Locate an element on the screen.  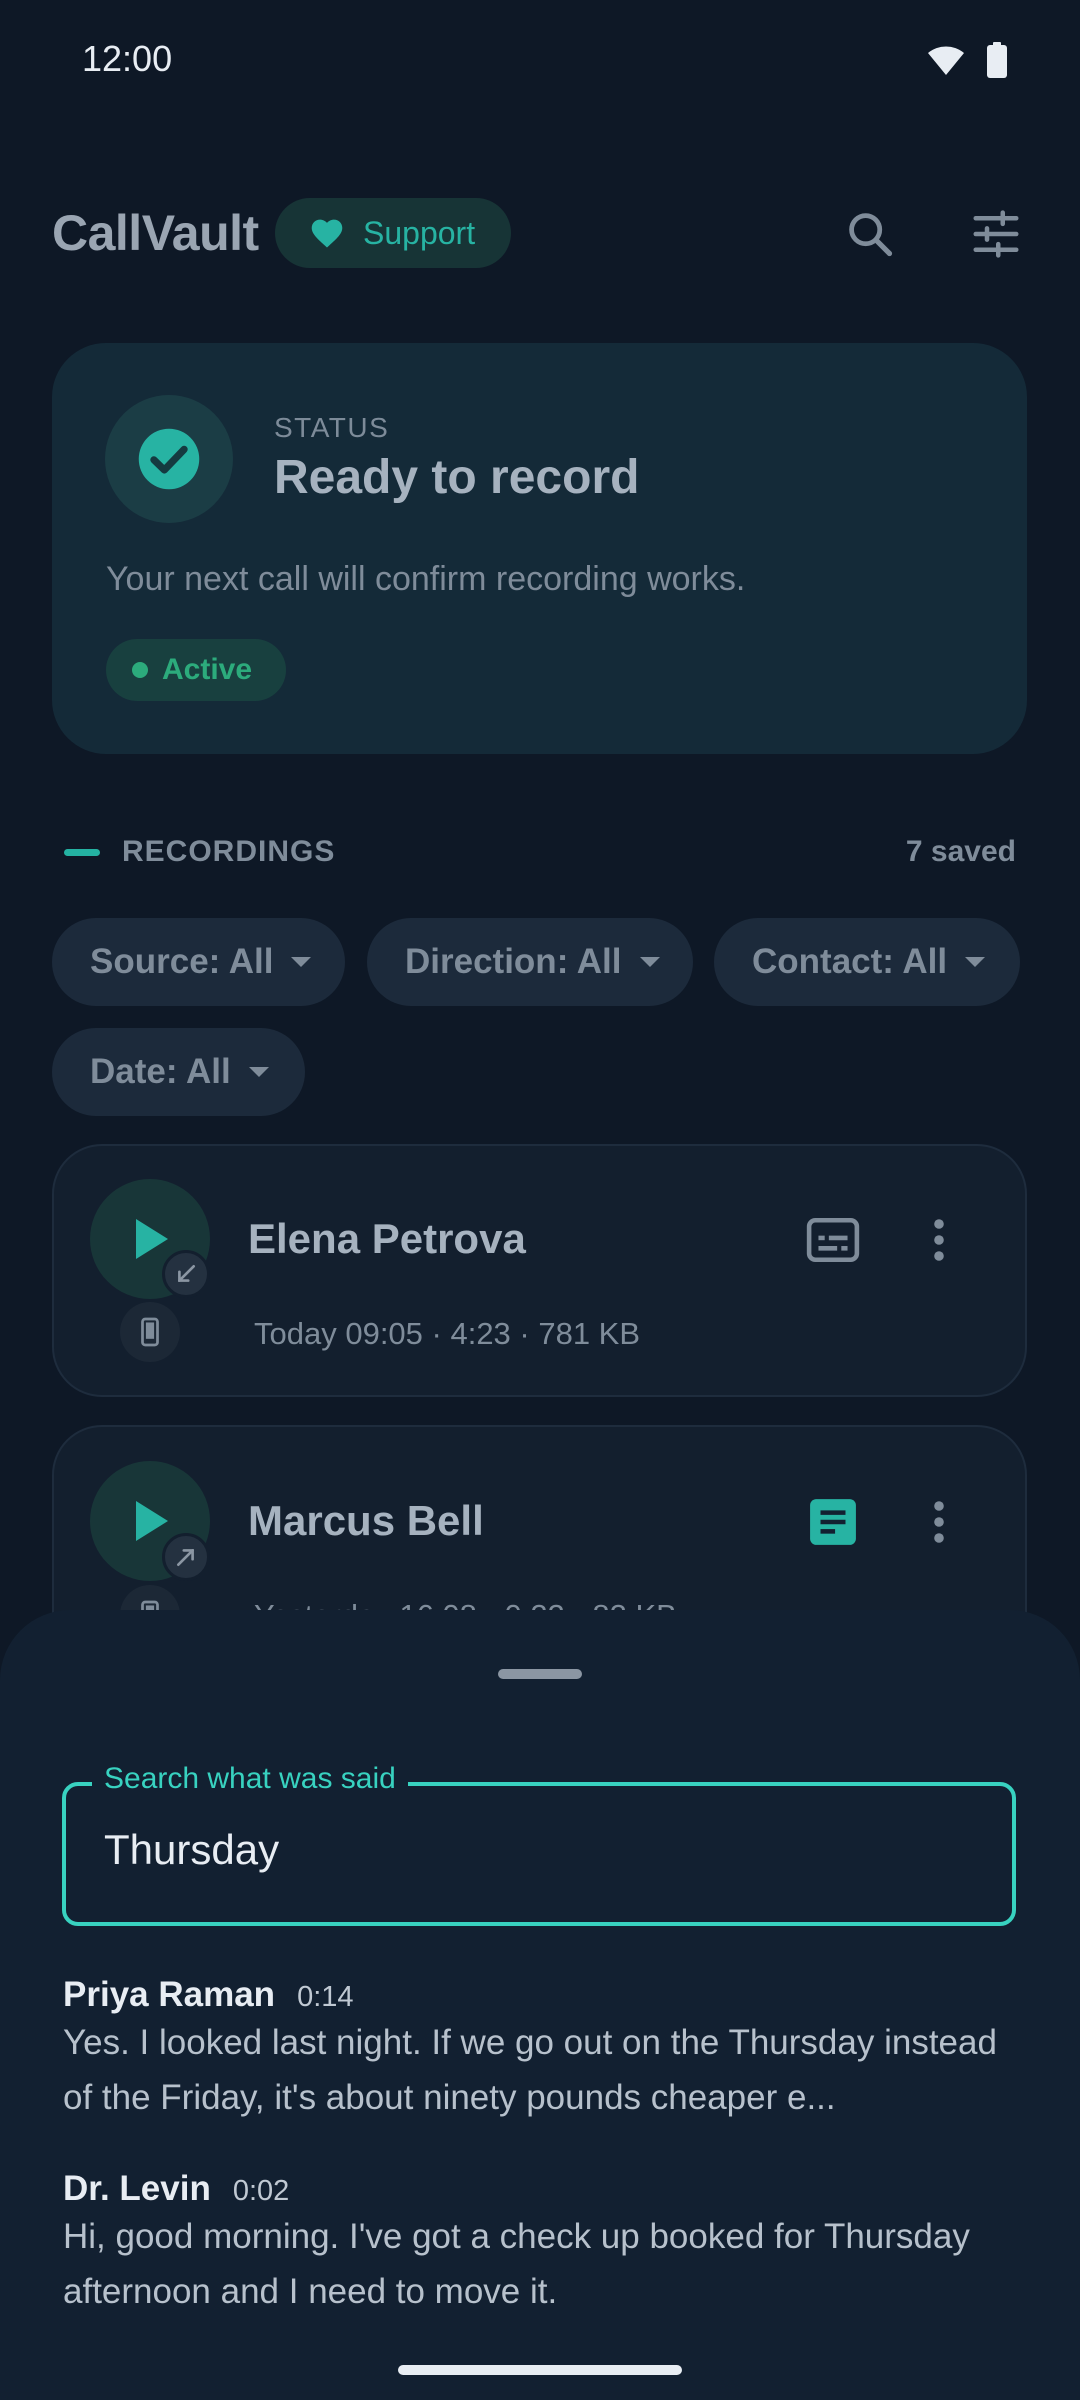
support-button: Support is located at coordinates (393, 233).